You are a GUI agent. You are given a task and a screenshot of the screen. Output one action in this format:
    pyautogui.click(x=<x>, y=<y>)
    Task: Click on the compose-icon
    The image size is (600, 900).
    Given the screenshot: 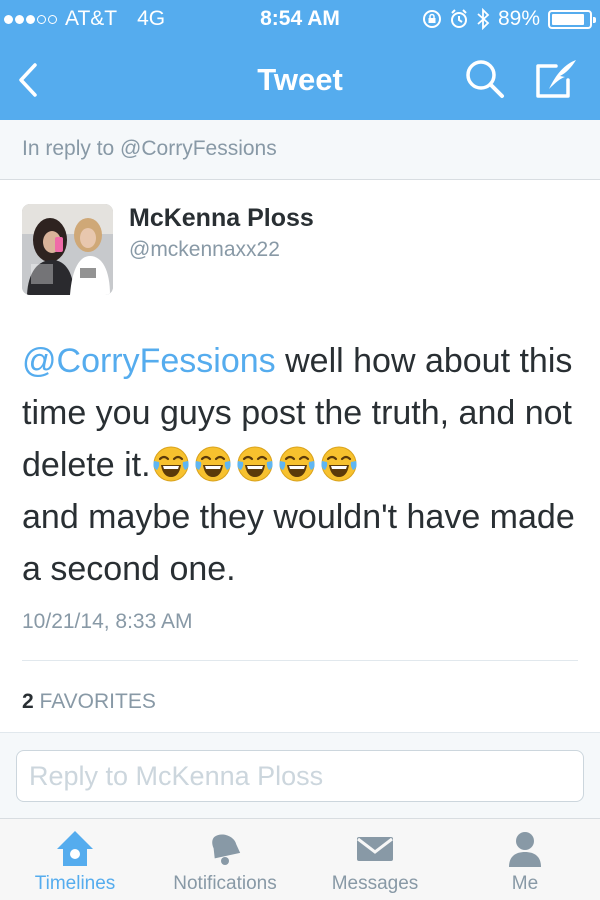 What is the action you would take?
    pyautogui.click(x=556, y=79)
    